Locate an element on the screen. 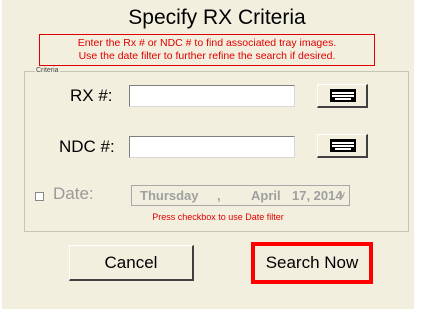 This screenshot has width=421, height=309. date-filter-checkbox is located at coordinates (39, 196).